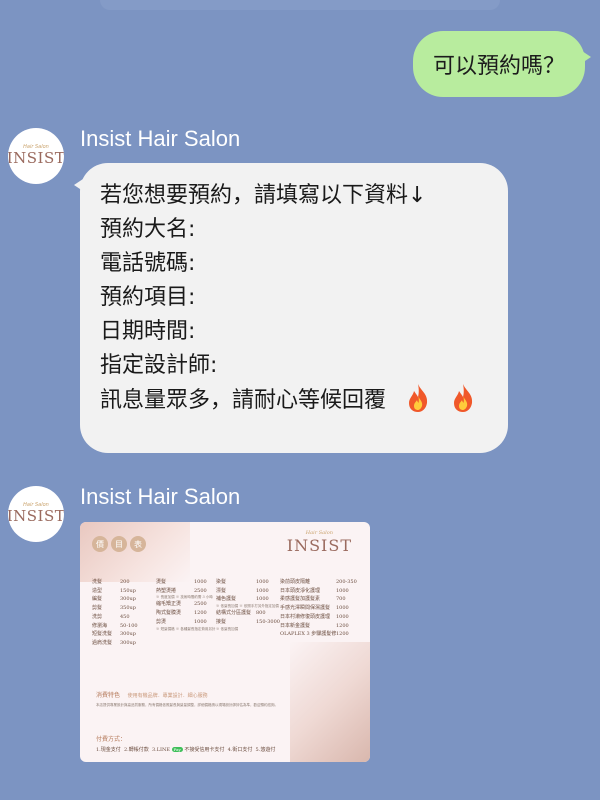 The width and height of the screenshot is (600, 800). Describe the element at coordinates (247, 591) in the screenshot. I see `price-row: 漂髮 1000` at that location.